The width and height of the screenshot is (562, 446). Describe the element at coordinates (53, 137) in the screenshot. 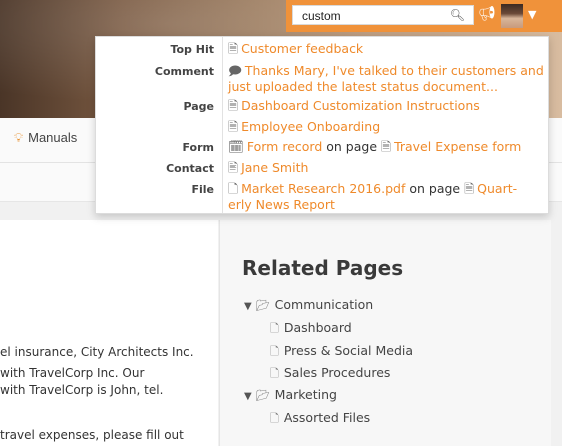

I see `nav-item-manuals-label: Manuals` at that location.